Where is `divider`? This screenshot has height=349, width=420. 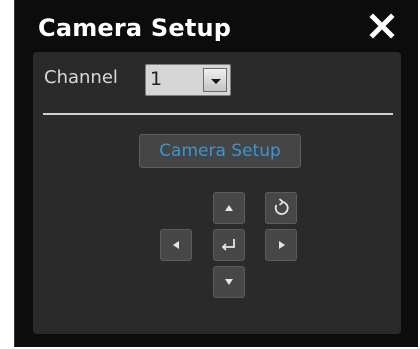
divider is located at coordinates (218, 114).